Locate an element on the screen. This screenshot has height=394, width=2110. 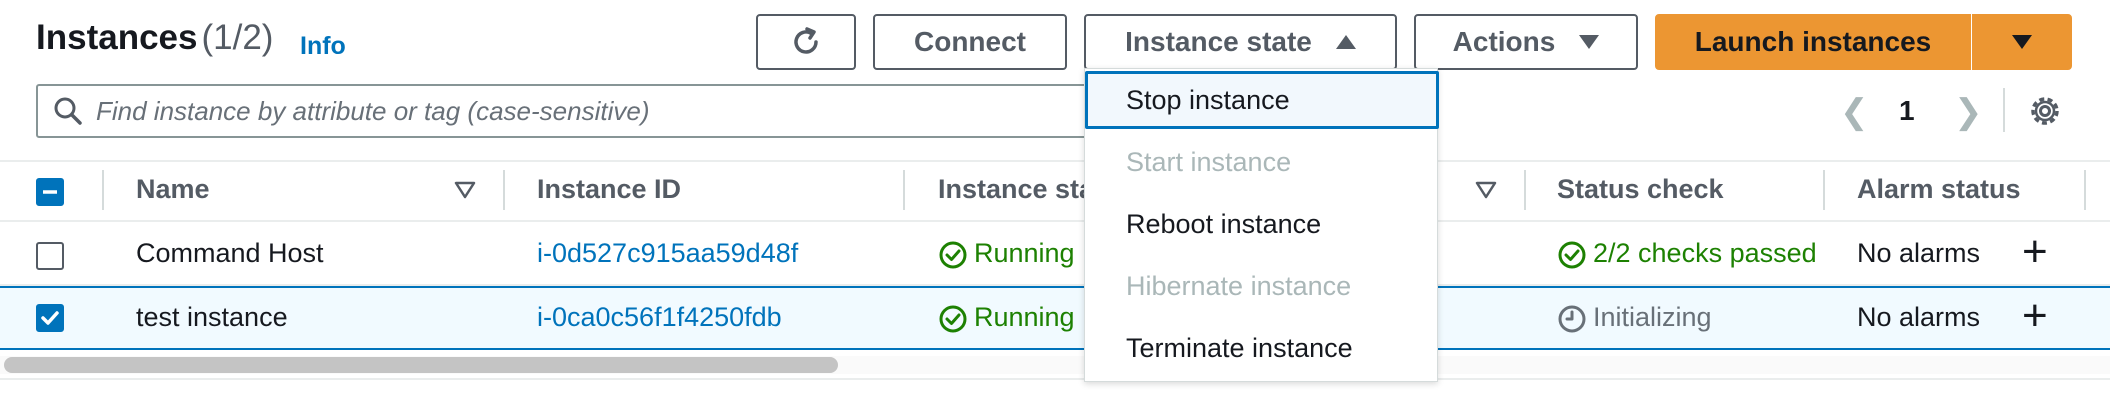
refresh-icon is located at coordinates (806, 40).